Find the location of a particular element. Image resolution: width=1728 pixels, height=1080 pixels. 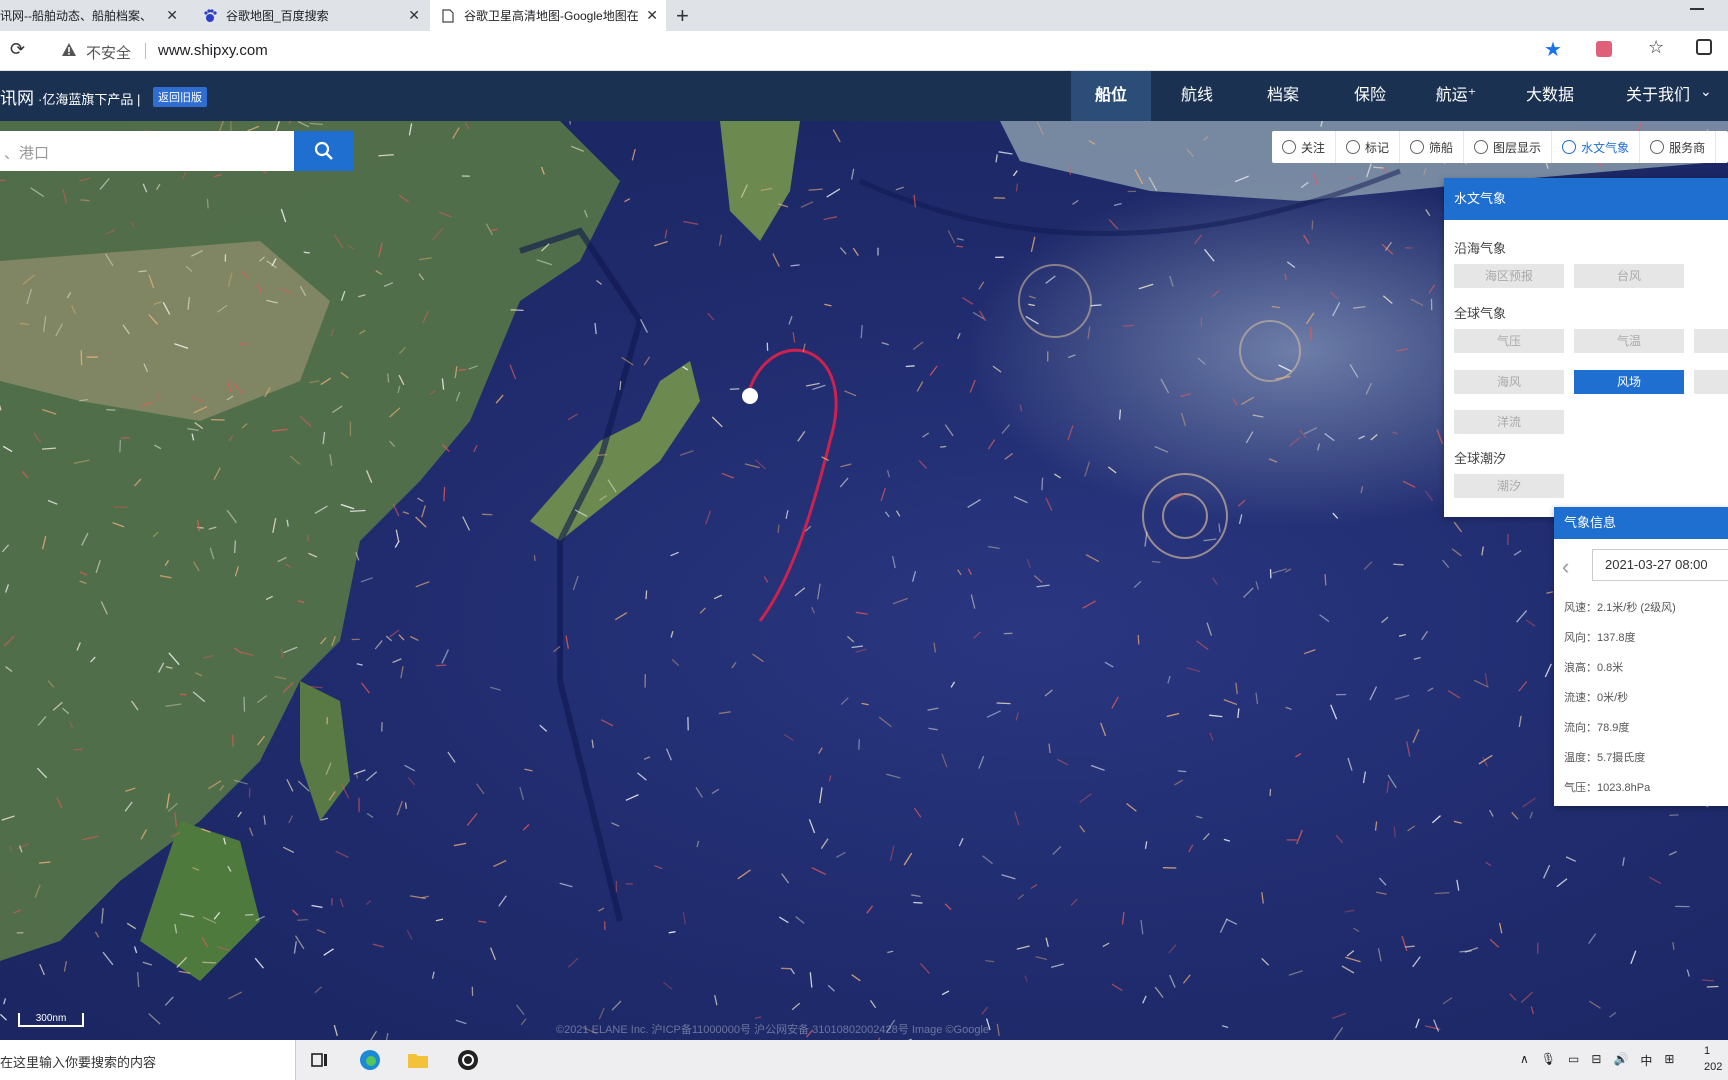

task-view-icon is located at coordinates (320, 1060).